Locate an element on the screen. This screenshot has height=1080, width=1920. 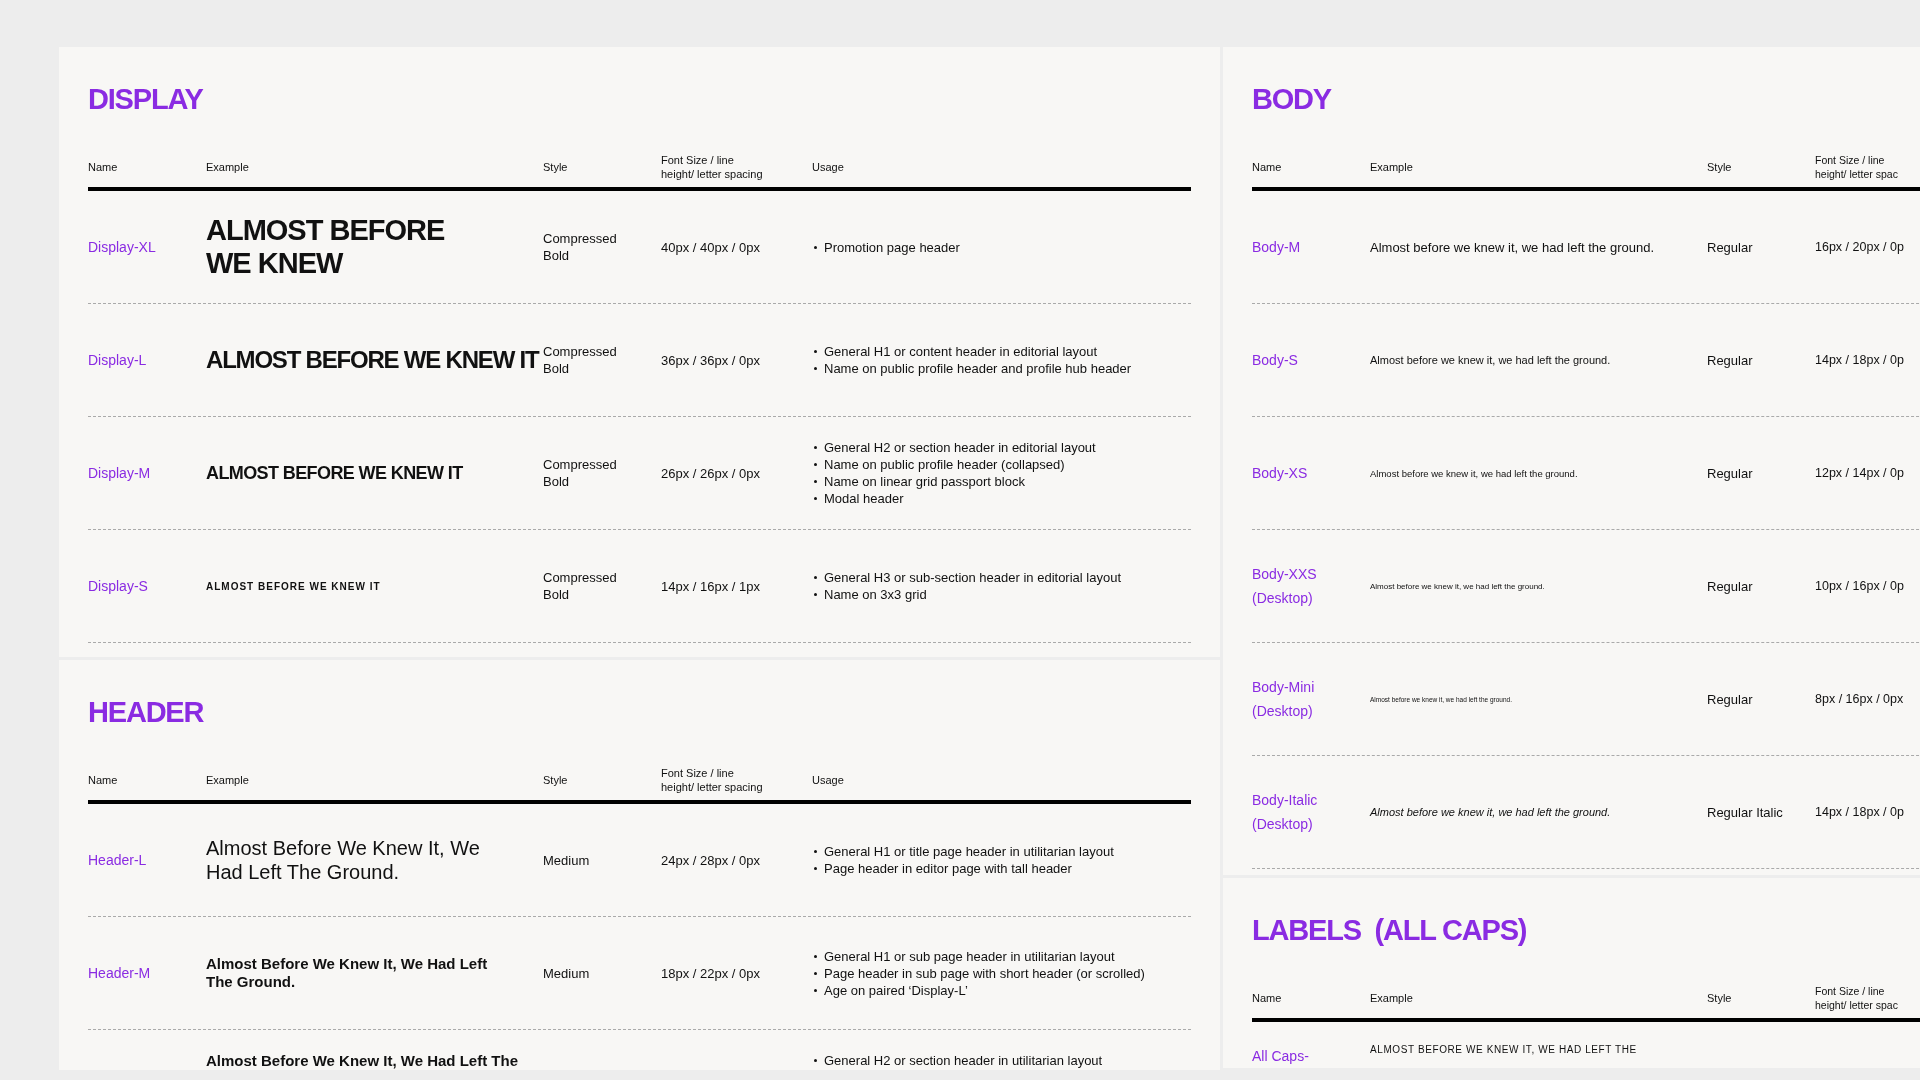
style-name: Body-Italic (Desktop) is located at coordinates (1285, 812).